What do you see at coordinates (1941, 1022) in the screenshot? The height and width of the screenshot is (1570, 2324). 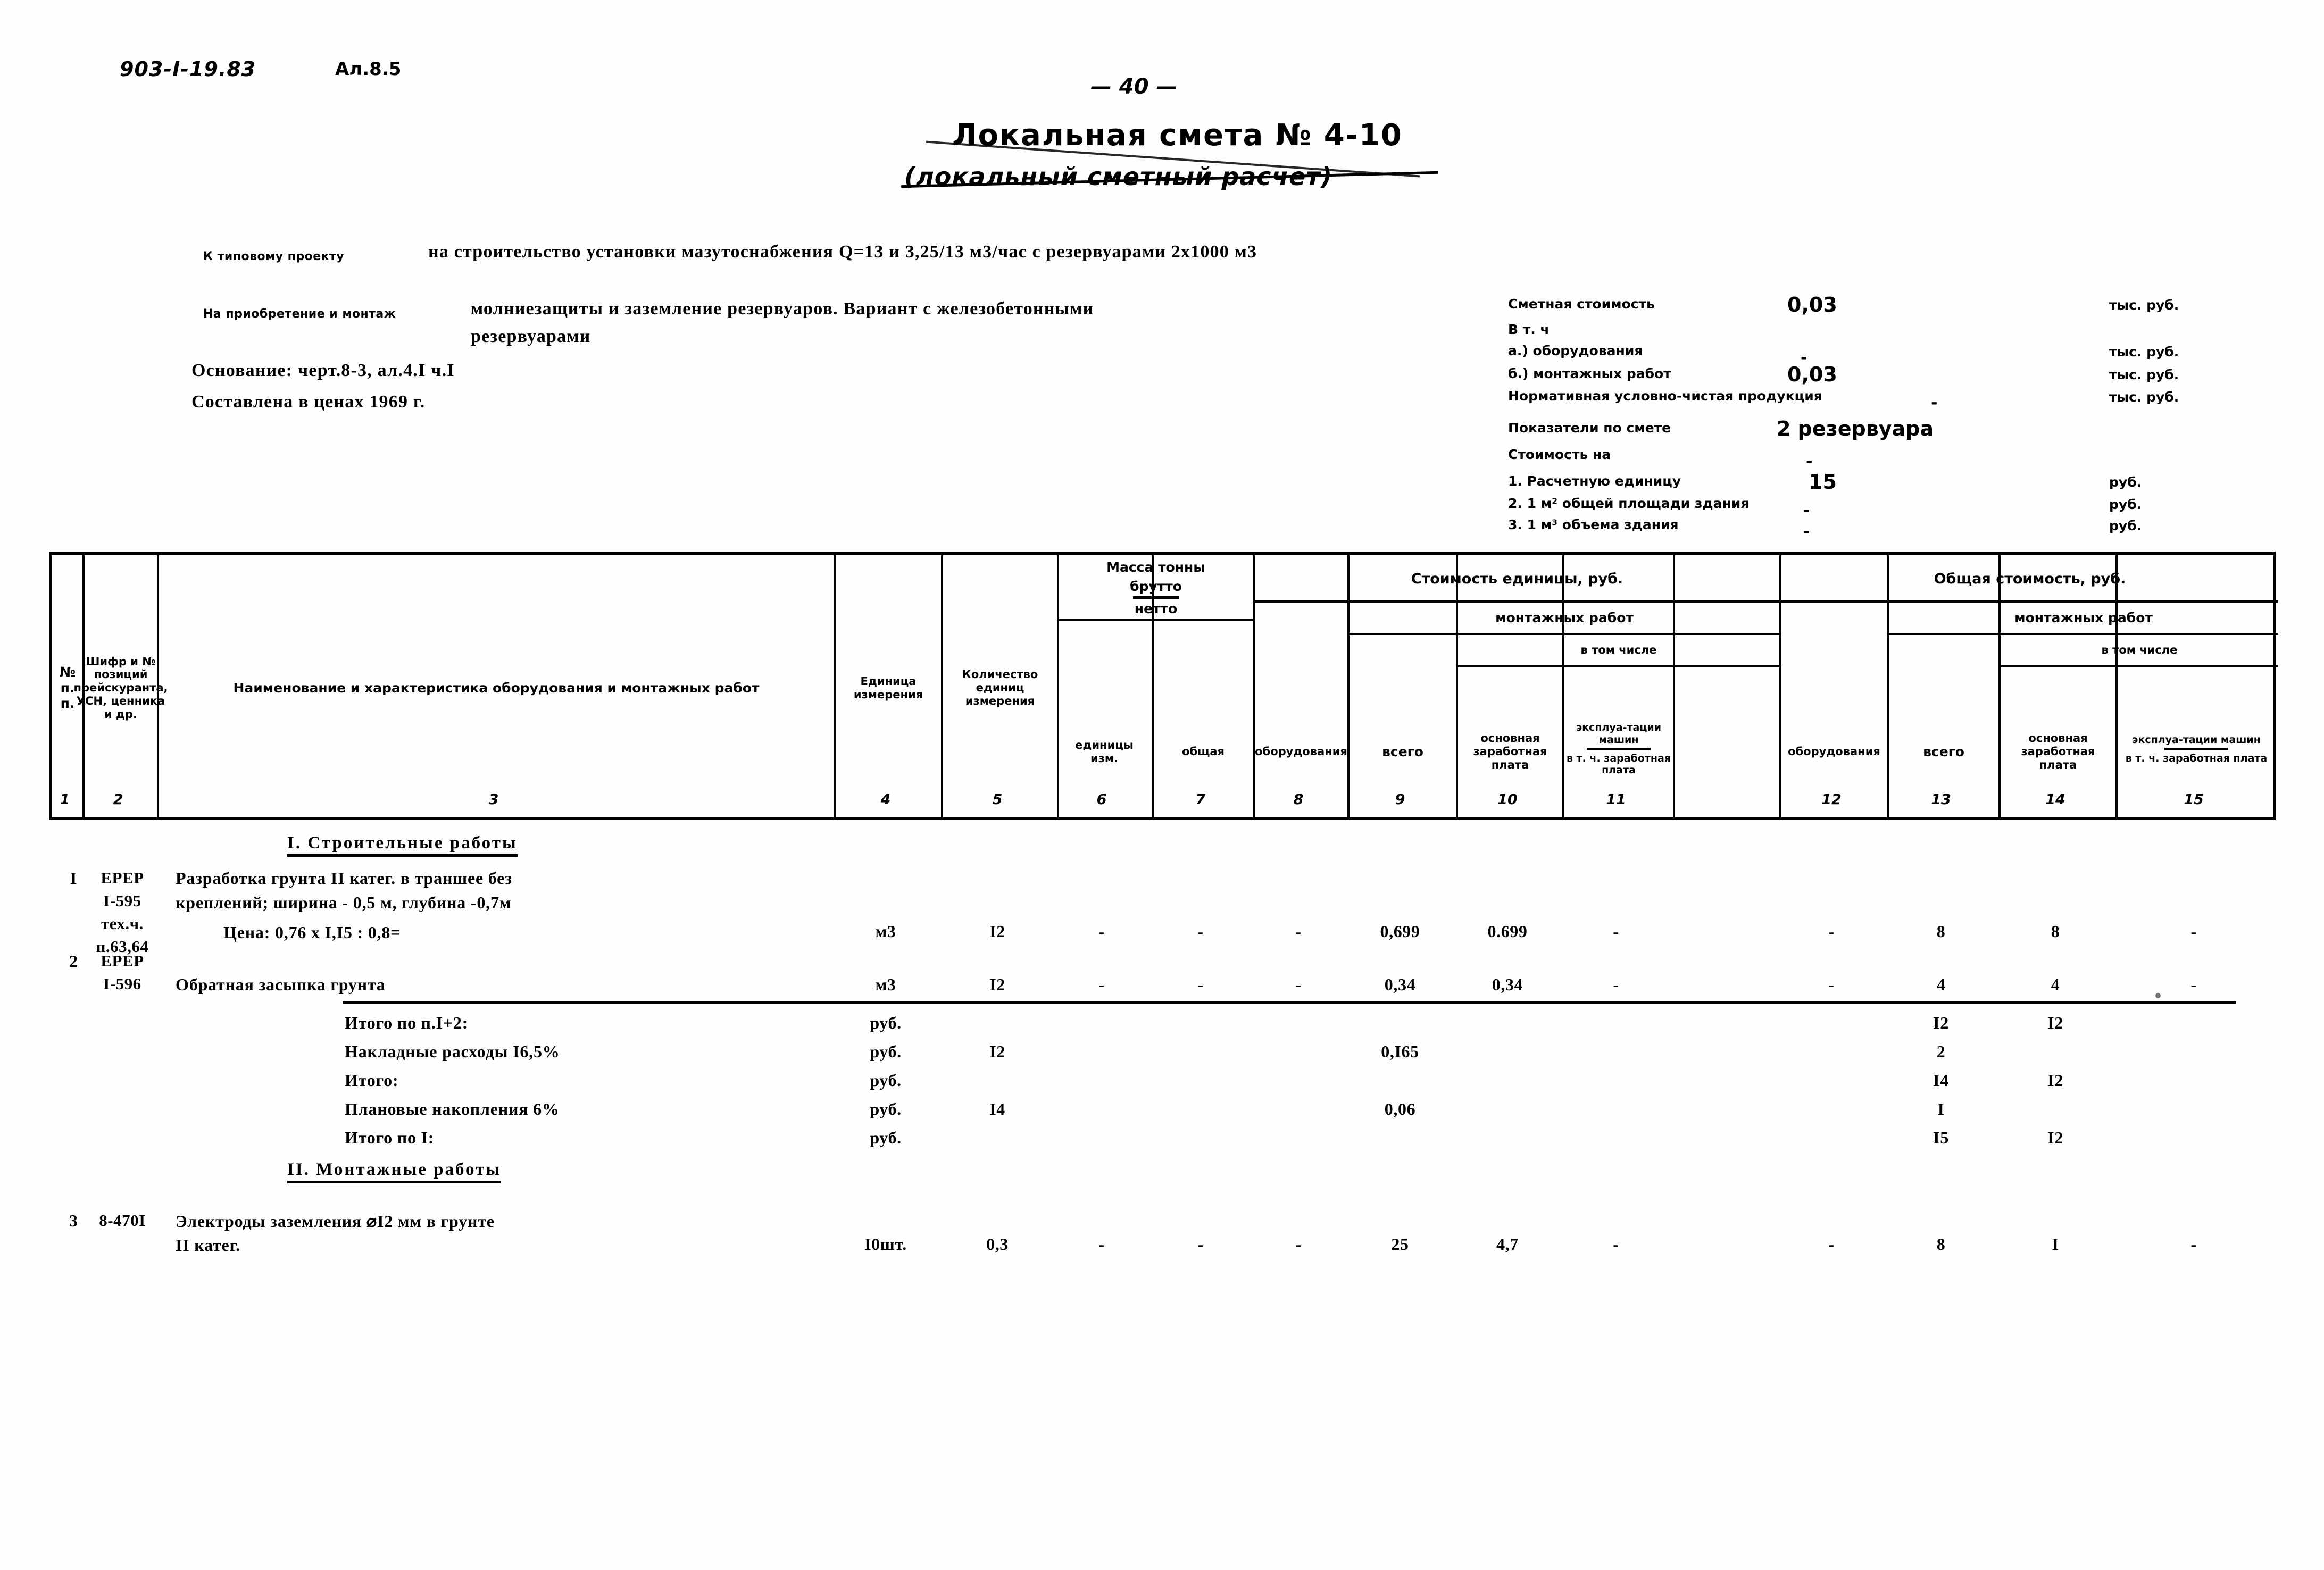 I see `row-value-col13: I2` at bounding box center [1941, 1022].